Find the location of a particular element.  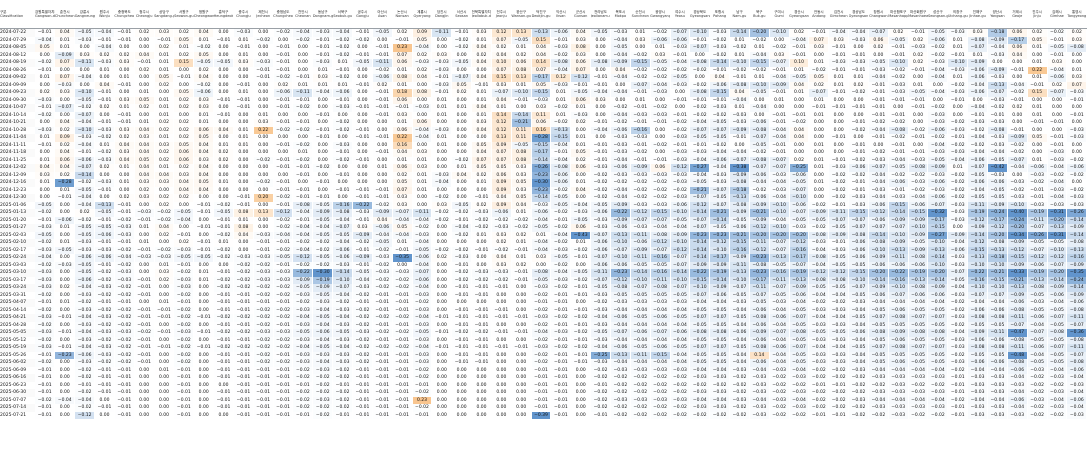

heatmap-cell: −0.26 is located at coordinates (1076, 213).